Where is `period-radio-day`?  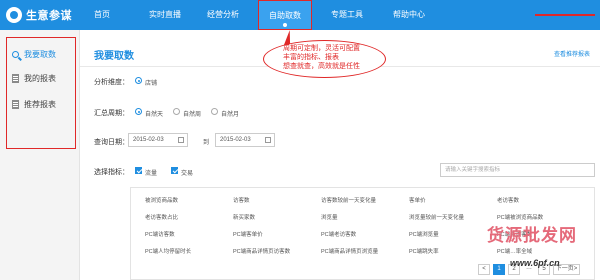 period-radio-day is located at coordinates (138, 111).